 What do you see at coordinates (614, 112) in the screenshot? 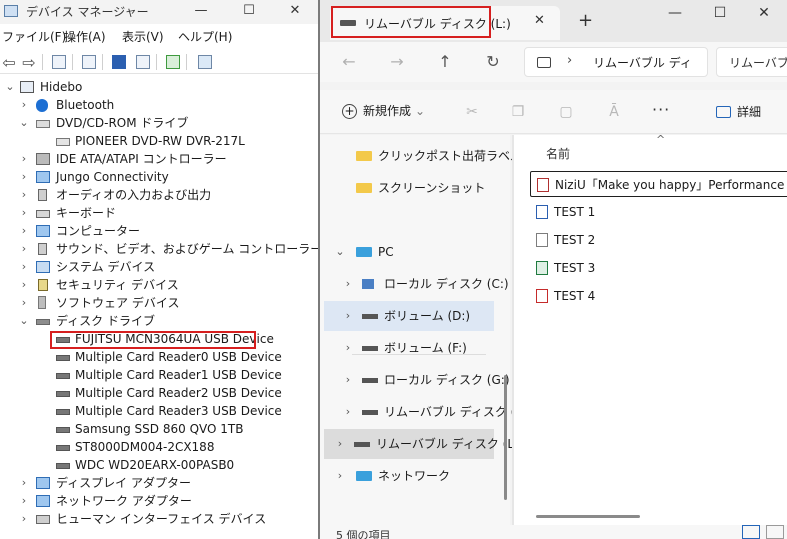
I see `rename-icon: Ā` at bounding box center [614, 112].